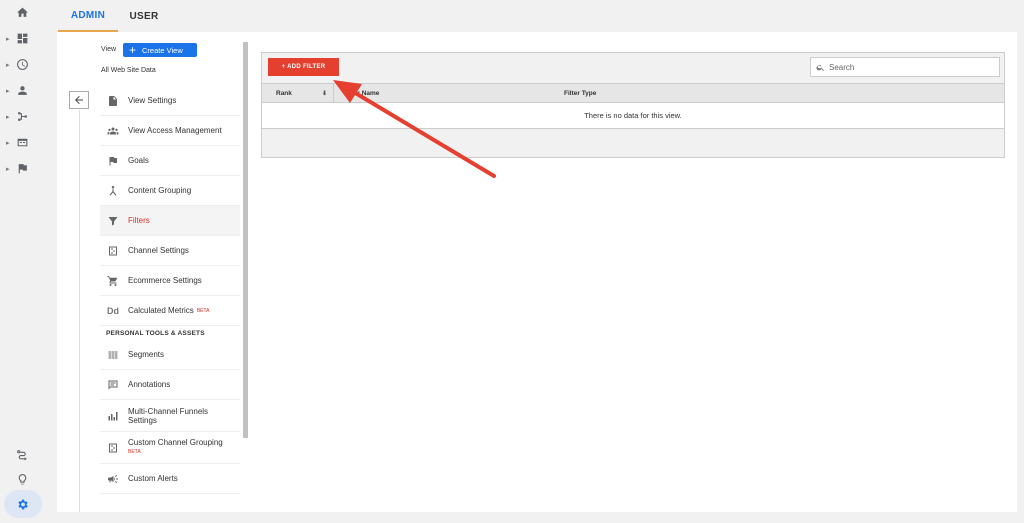 This screenshot has height=523, width=1024. I want to click on menu-item-label: Channel Settings, so click(158, 250).